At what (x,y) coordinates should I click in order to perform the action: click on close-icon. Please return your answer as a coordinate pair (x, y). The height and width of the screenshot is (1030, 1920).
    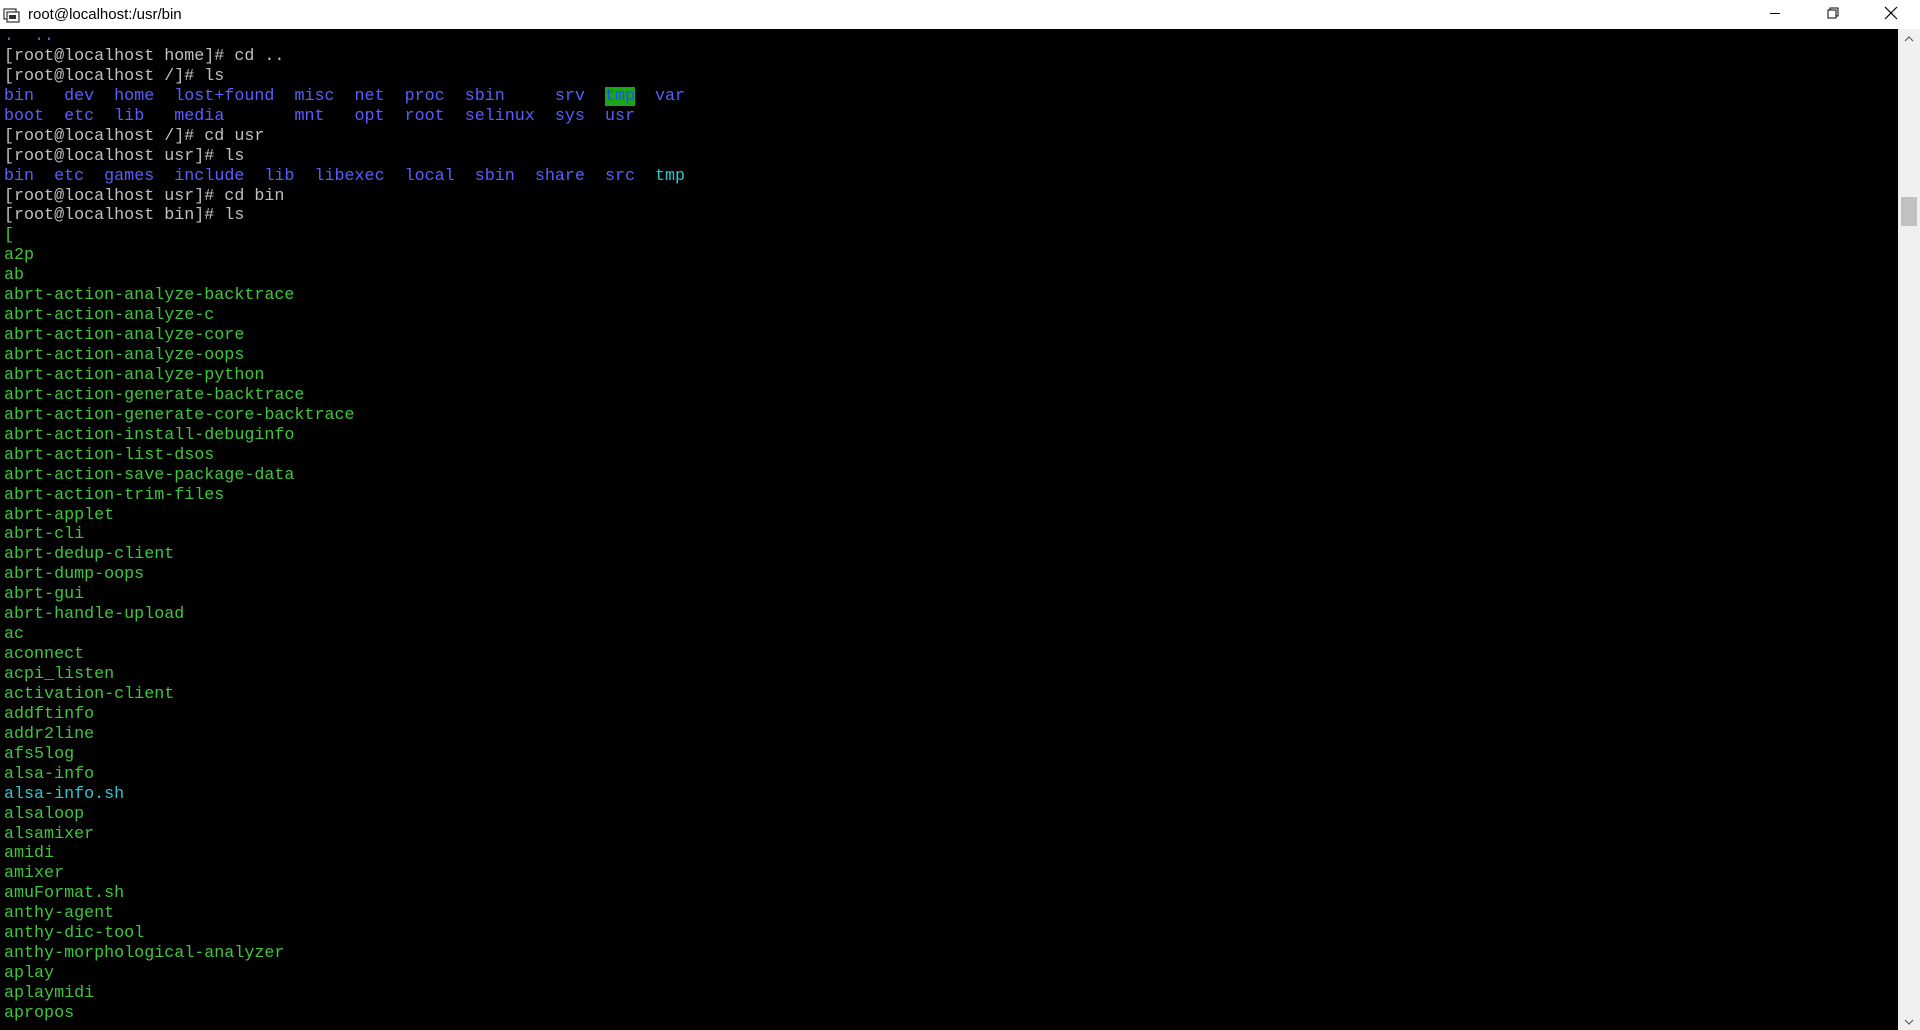
    Looking at the image, I should click on (1891, 15).